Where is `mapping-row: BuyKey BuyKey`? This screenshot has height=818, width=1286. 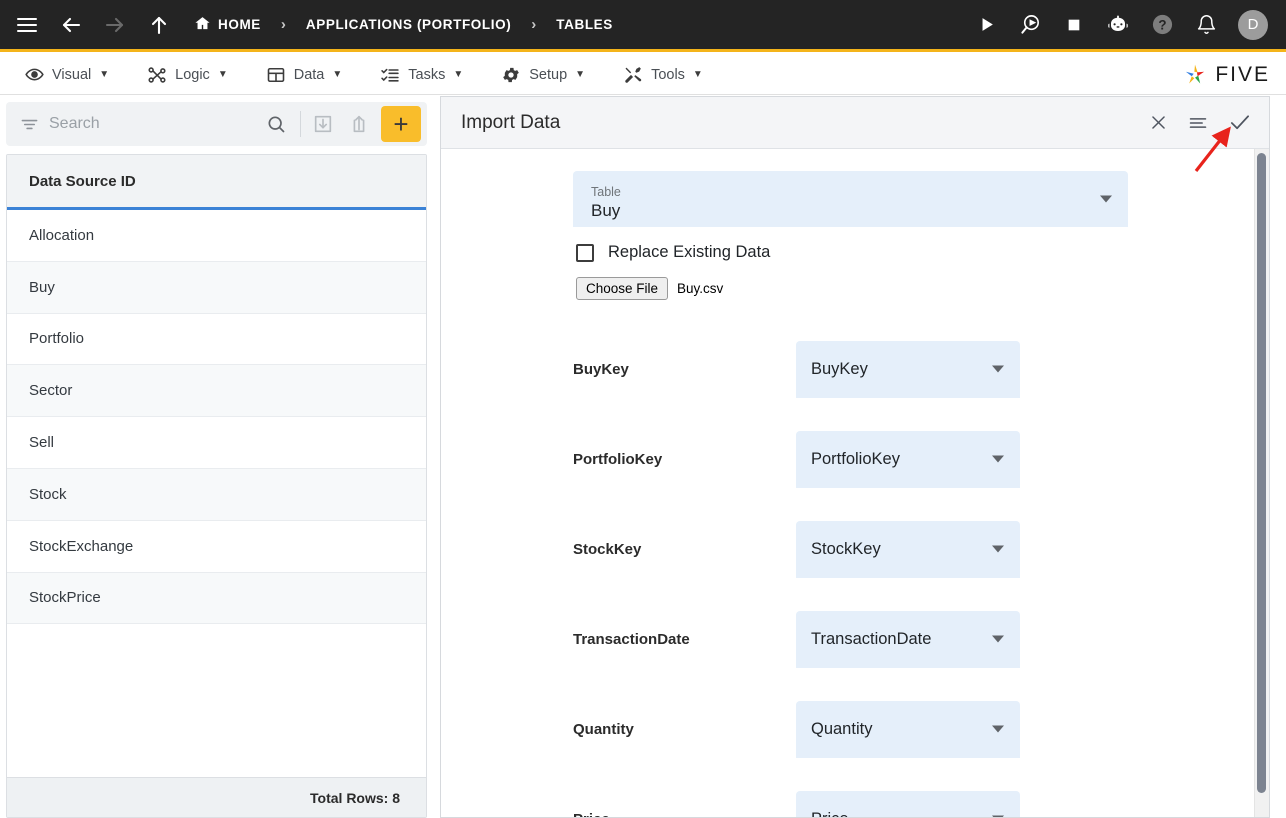
mapping-row: BuyKey BuyKey is located at coordinates (855, 369).